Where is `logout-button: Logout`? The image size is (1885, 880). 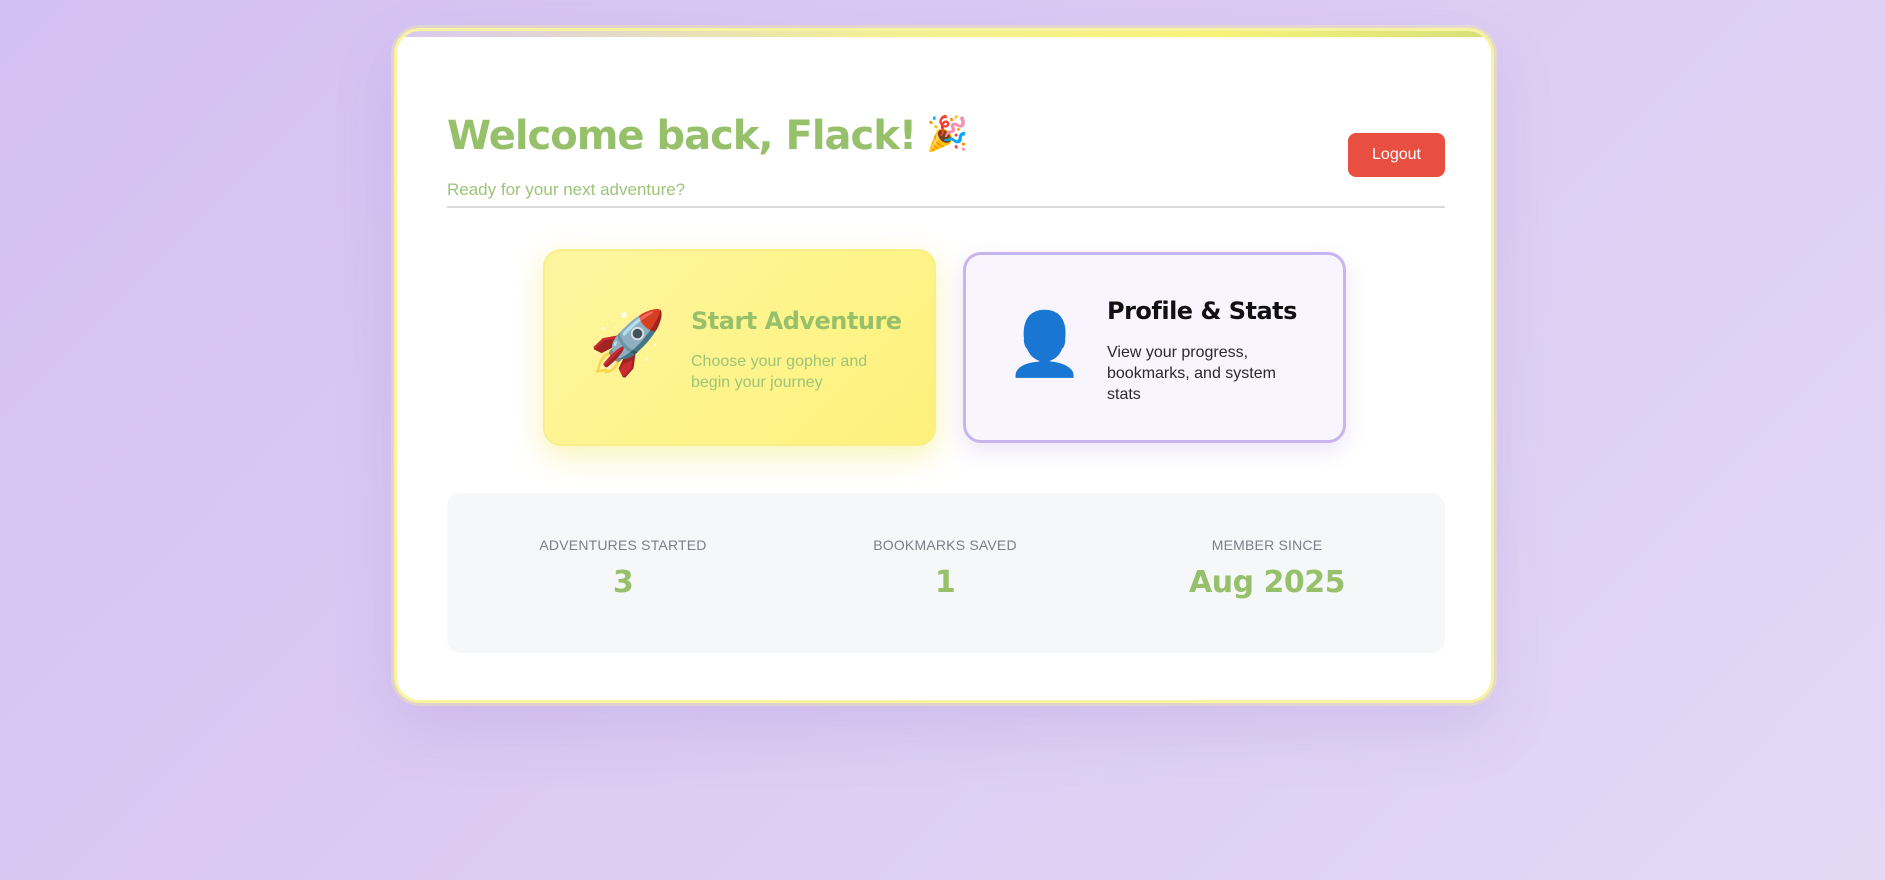 logout-button: Logout is located at coordinates (1396, 155).